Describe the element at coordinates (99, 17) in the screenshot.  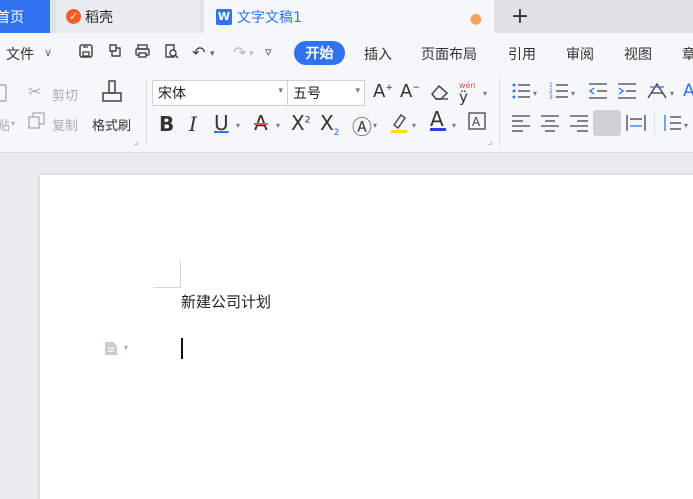
I see `tab-daoke-label: 稻壳` at that location.